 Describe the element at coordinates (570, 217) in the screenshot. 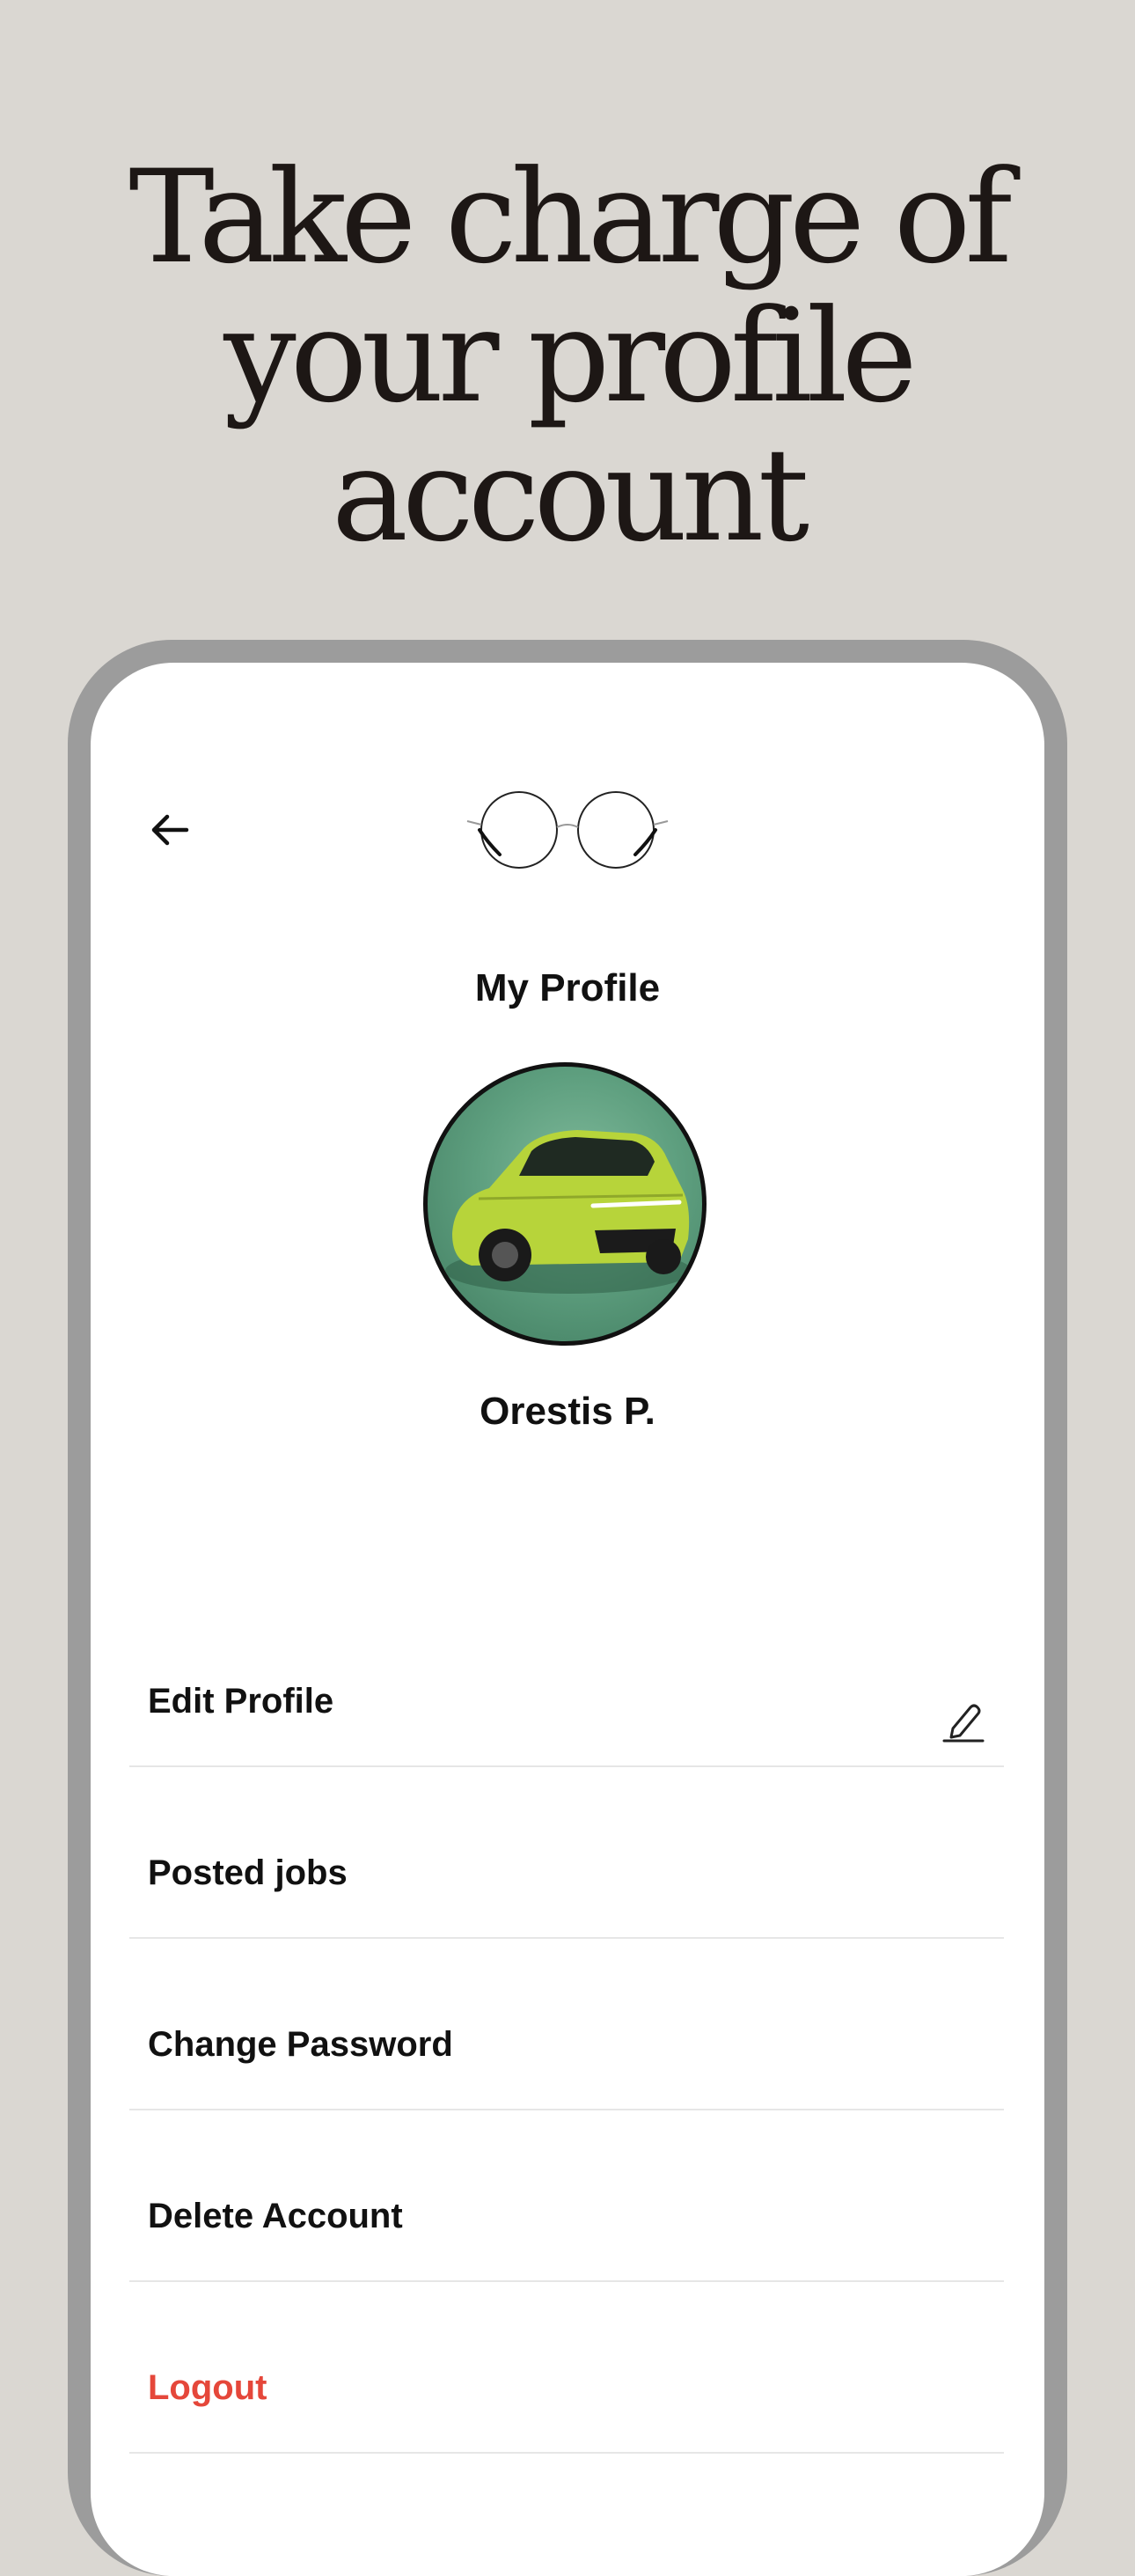

I see `headline-line-1: Take charge of` at that location.